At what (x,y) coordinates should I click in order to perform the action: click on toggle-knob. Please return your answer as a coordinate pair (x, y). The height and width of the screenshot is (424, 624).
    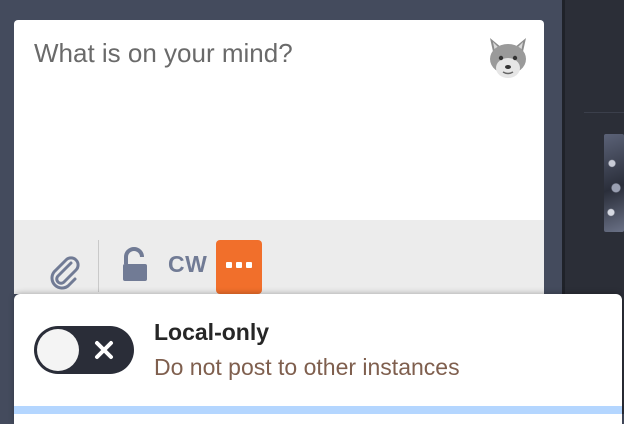
    Looking at the image, I should click on (58, 350).